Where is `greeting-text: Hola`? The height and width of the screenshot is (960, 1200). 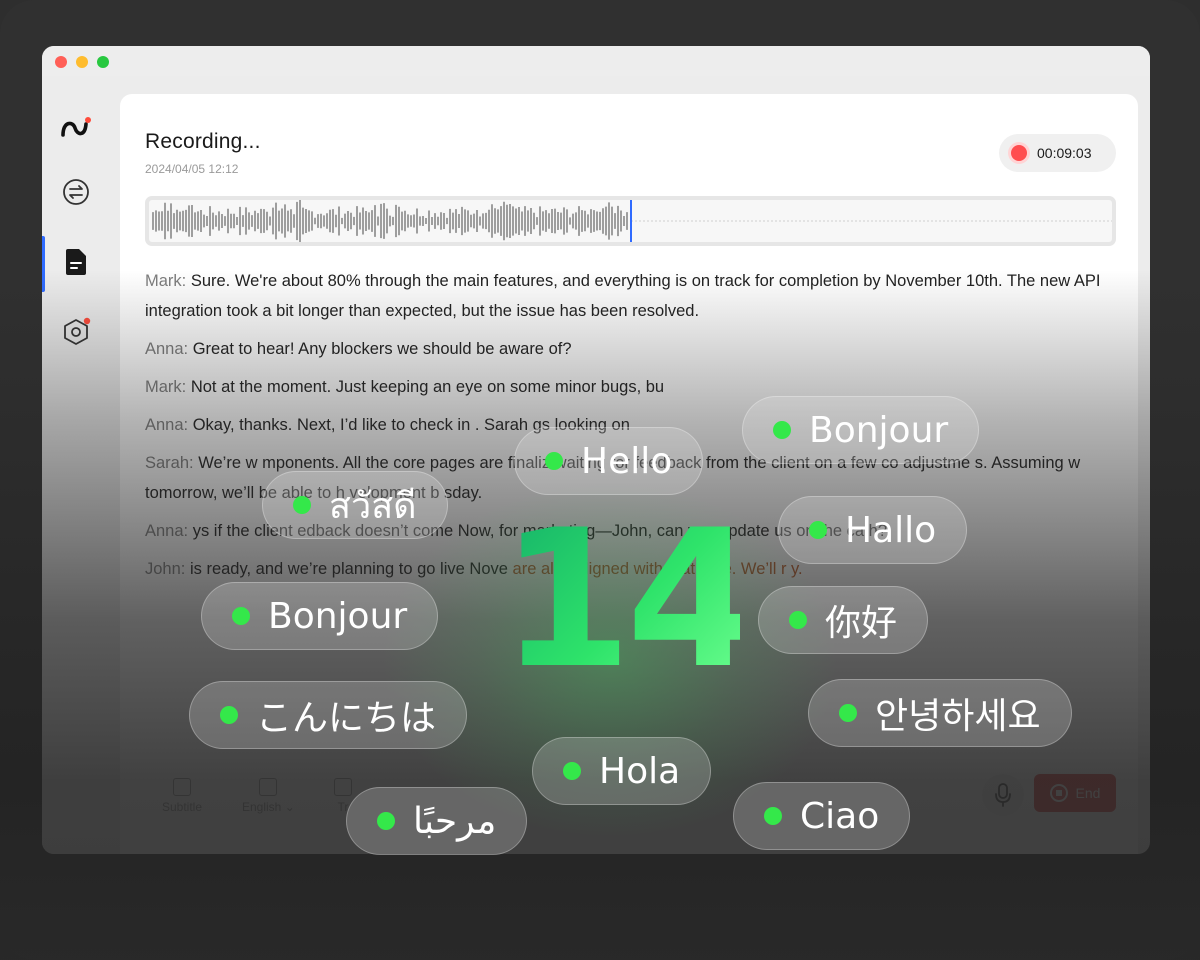 greeting-text: Hola is located at coordinates (640, 771).